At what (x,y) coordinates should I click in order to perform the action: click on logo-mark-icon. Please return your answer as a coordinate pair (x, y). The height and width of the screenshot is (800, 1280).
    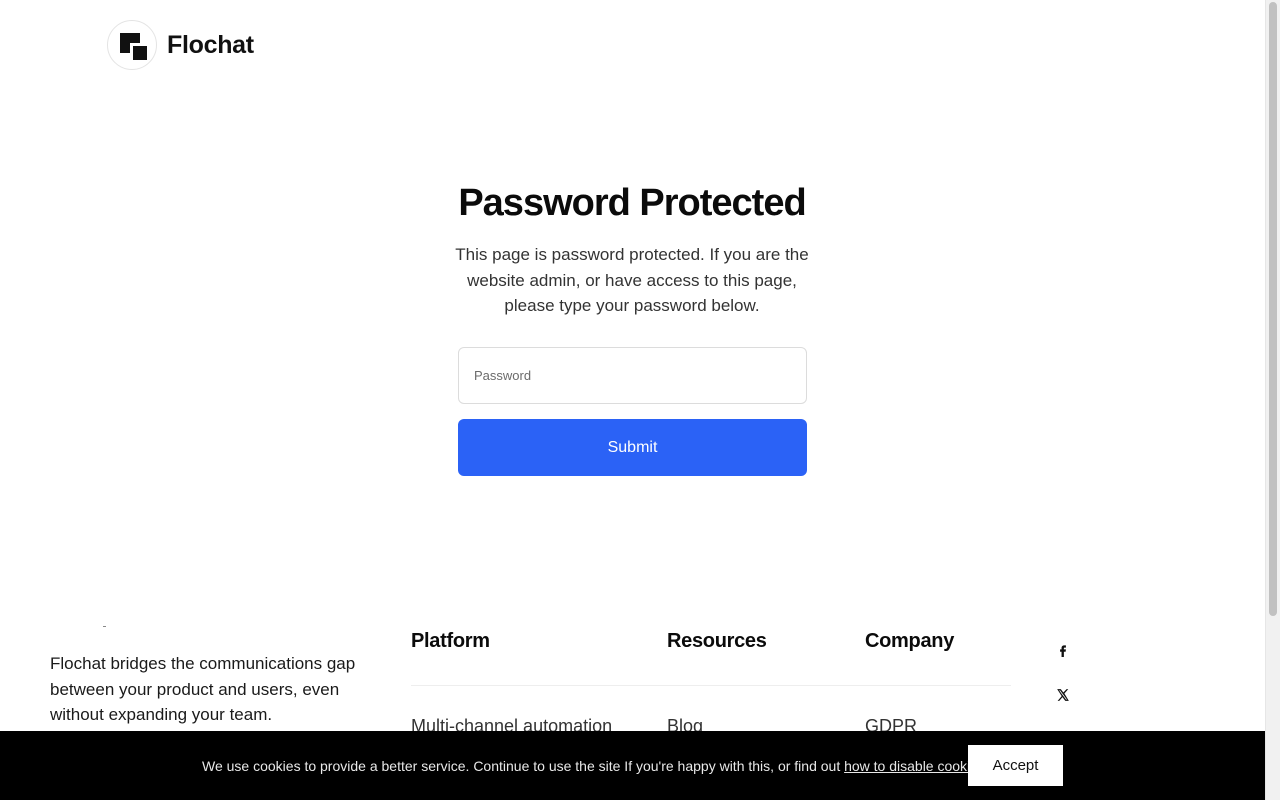
    Looking at the image, I should click on (132, 45).